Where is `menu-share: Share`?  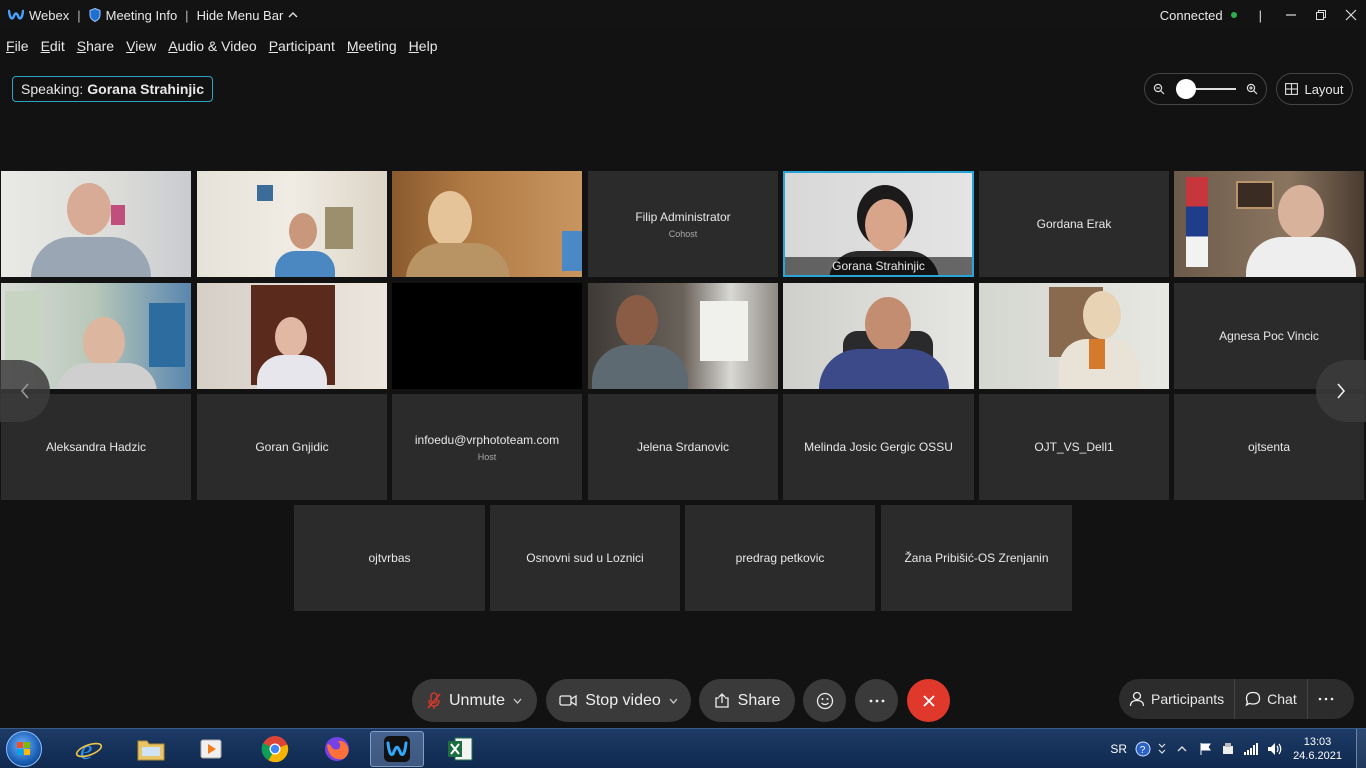
menu-share: Share is located at coordinates (95, 46).